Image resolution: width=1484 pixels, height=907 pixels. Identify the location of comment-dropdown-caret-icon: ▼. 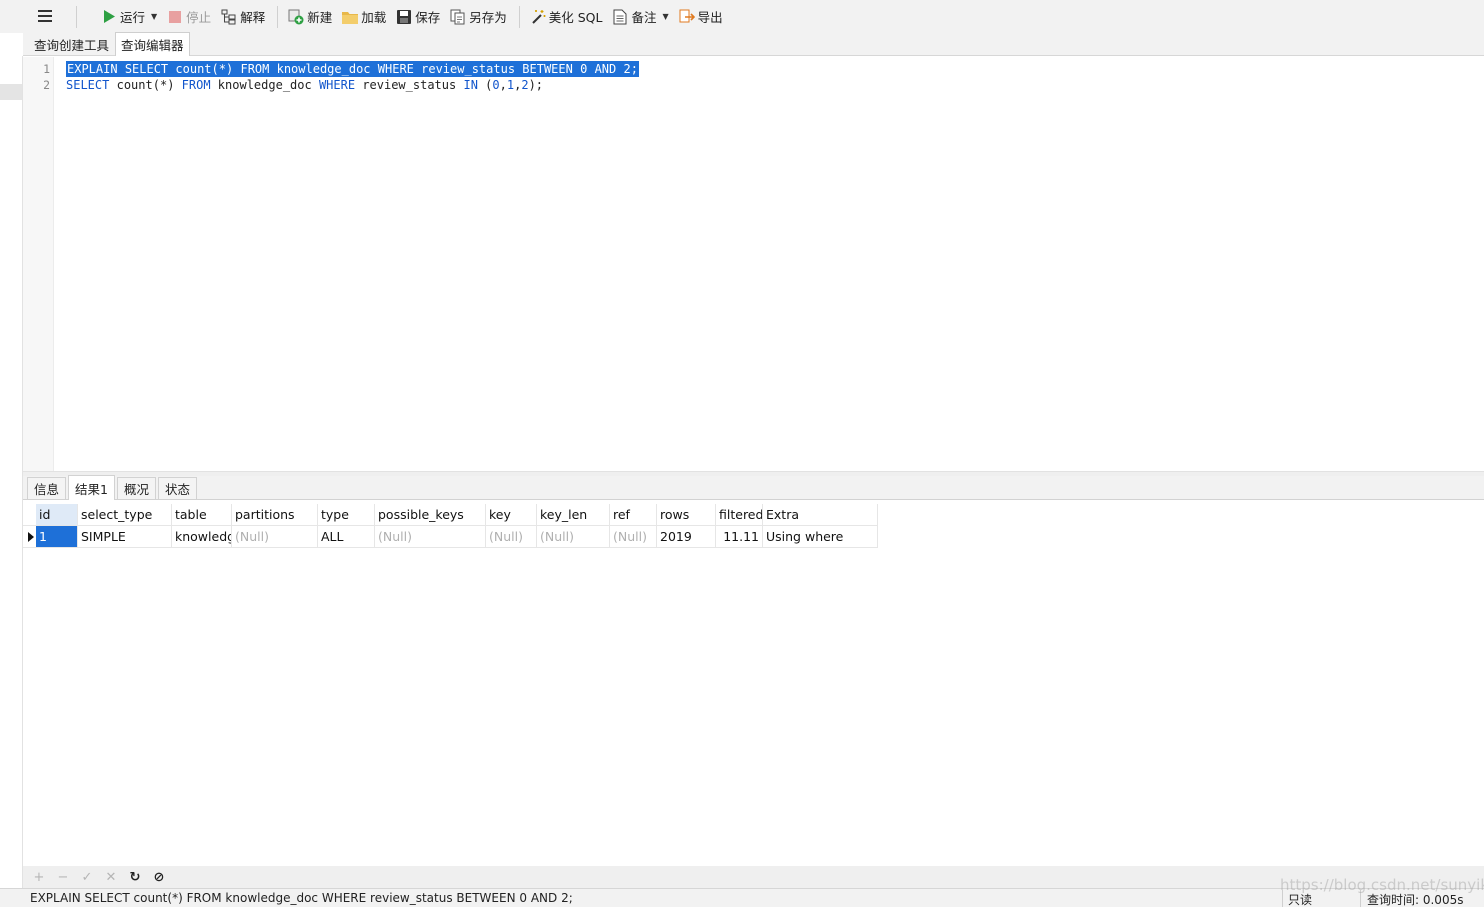
(666, 16).